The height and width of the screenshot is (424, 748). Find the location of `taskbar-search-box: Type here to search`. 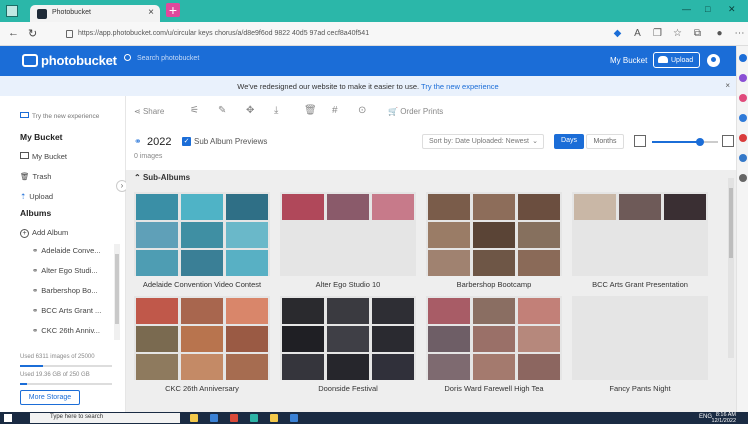

taskbar-search-box: Type here to search is located at coordinates (105, 418).